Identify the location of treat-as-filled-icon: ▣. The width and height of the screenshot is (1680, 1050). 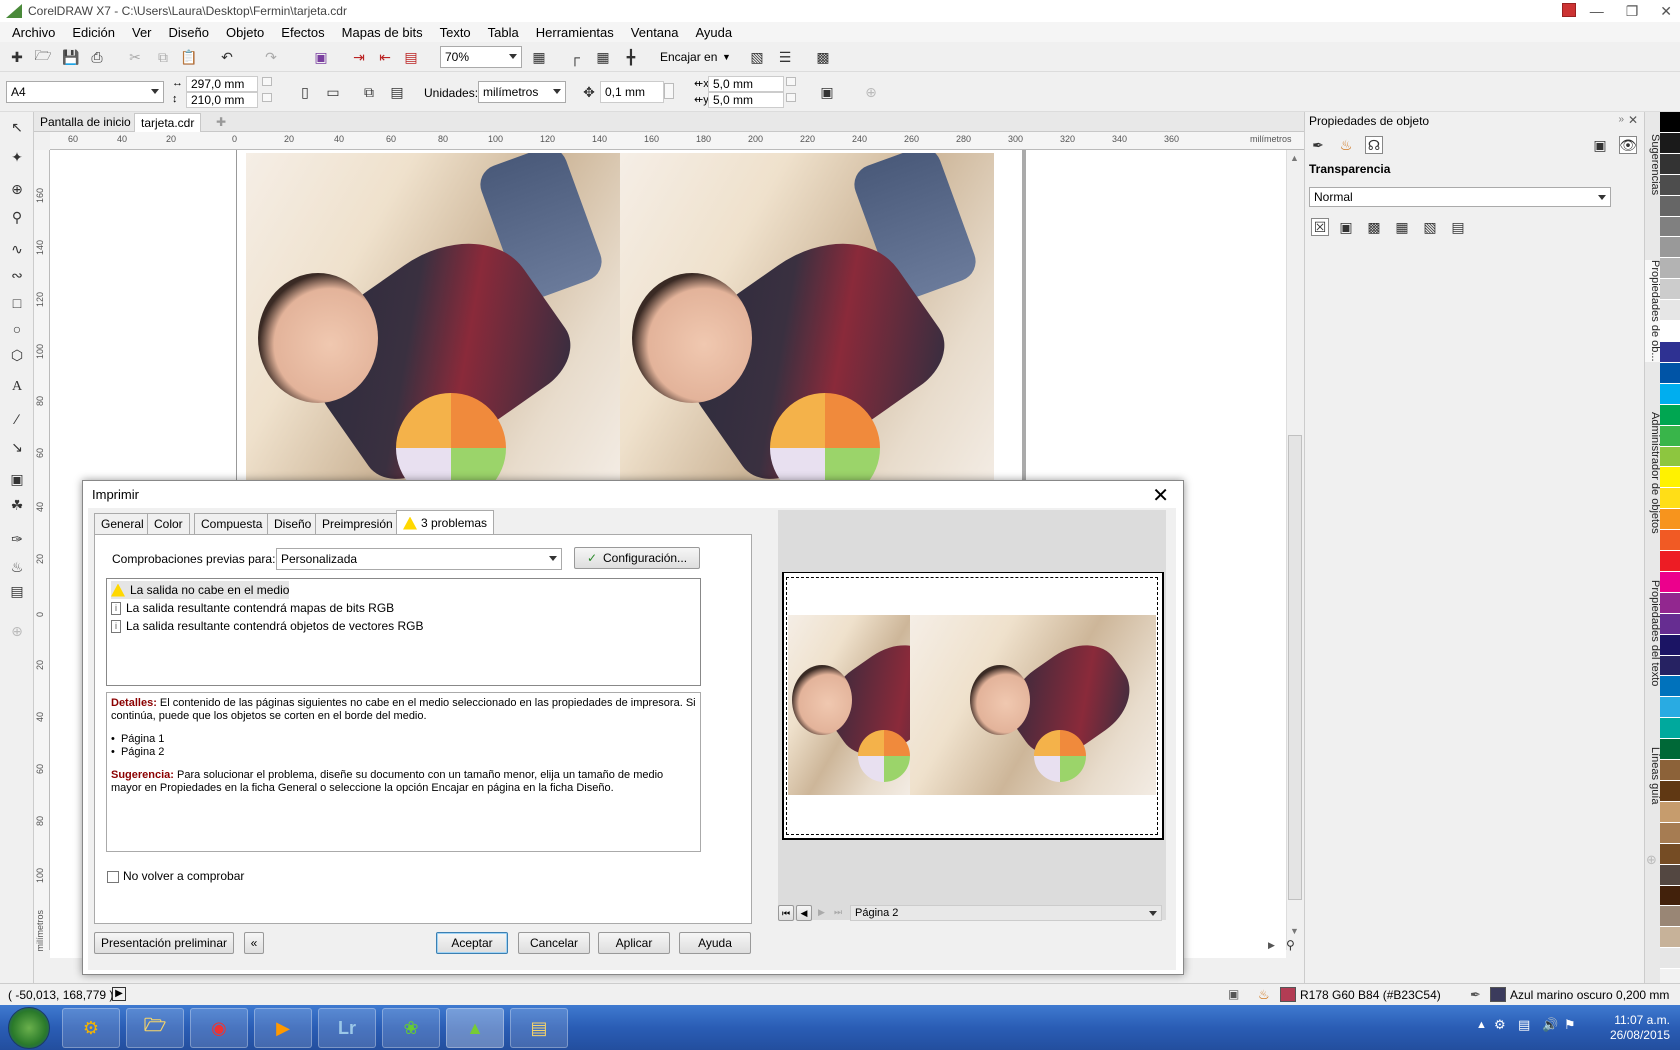
(827, 92).